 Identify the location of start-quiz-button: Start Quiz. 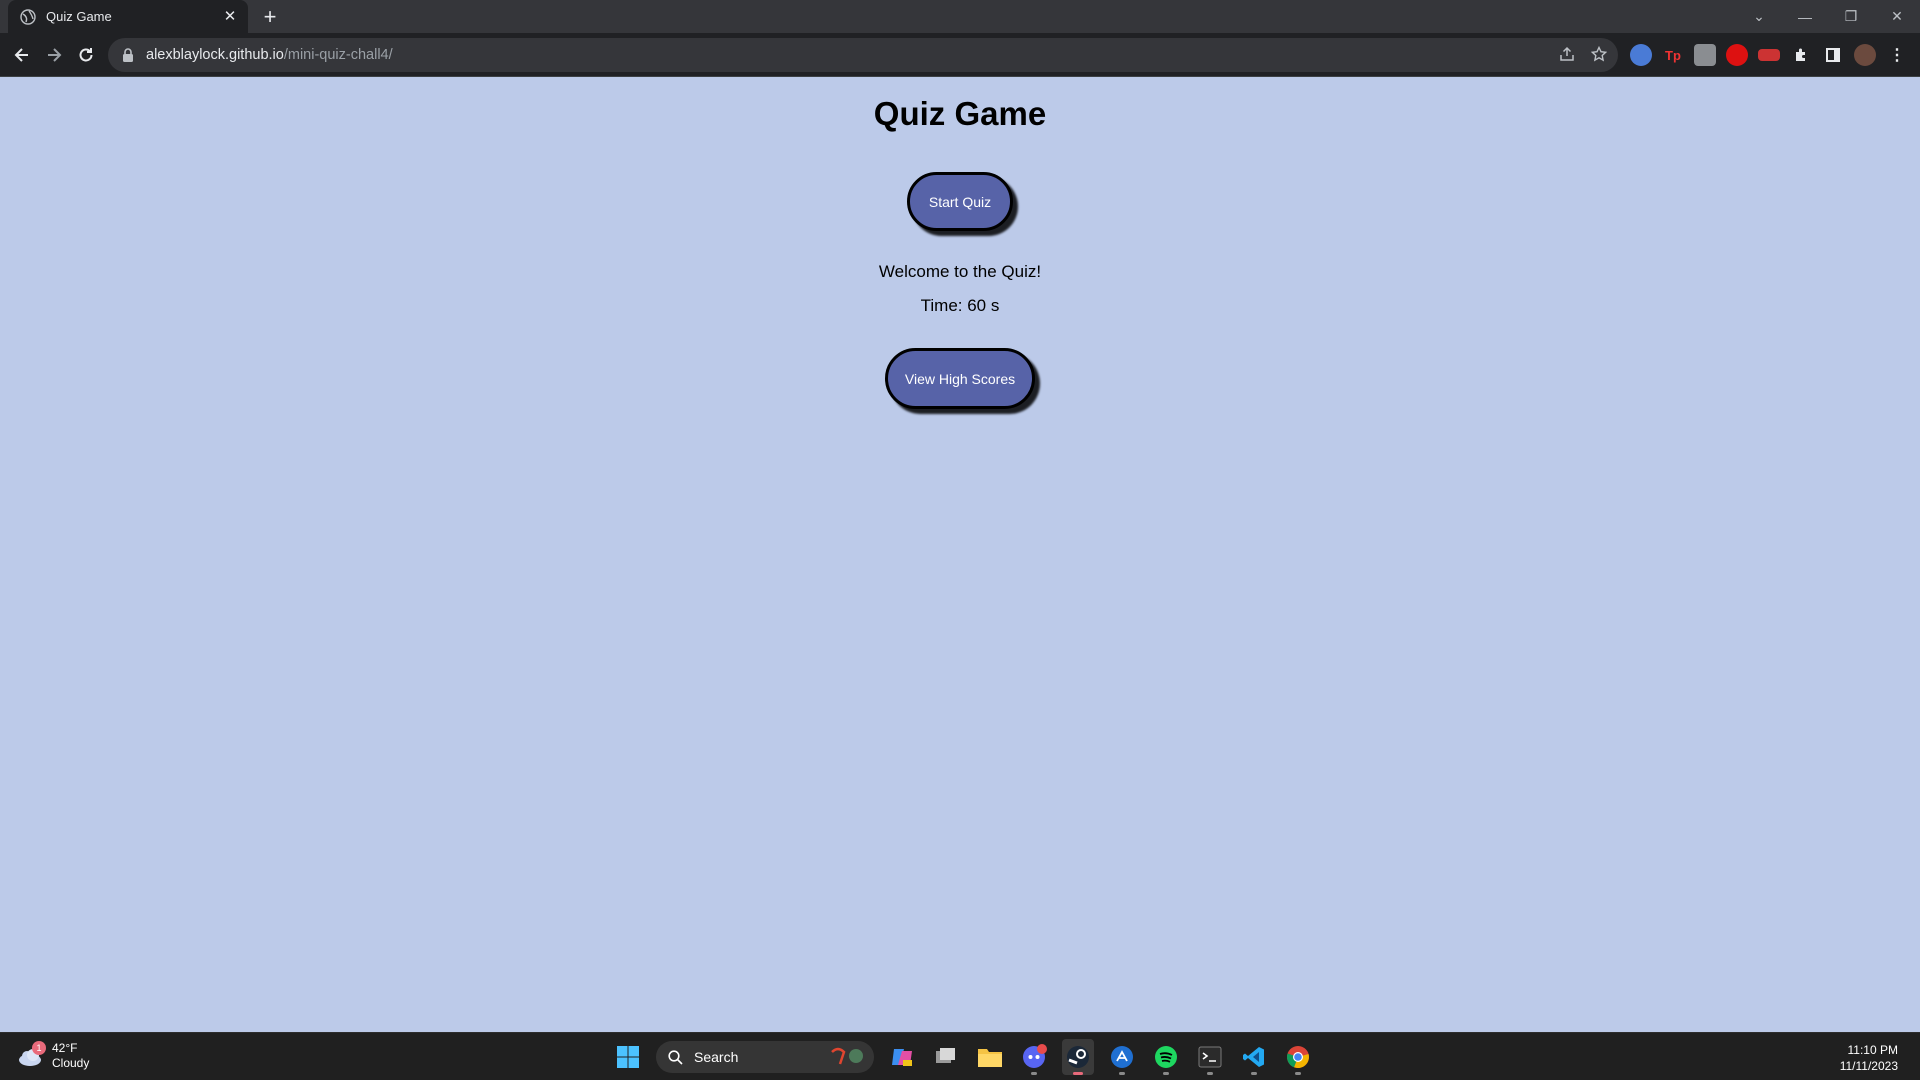
(960, 201).